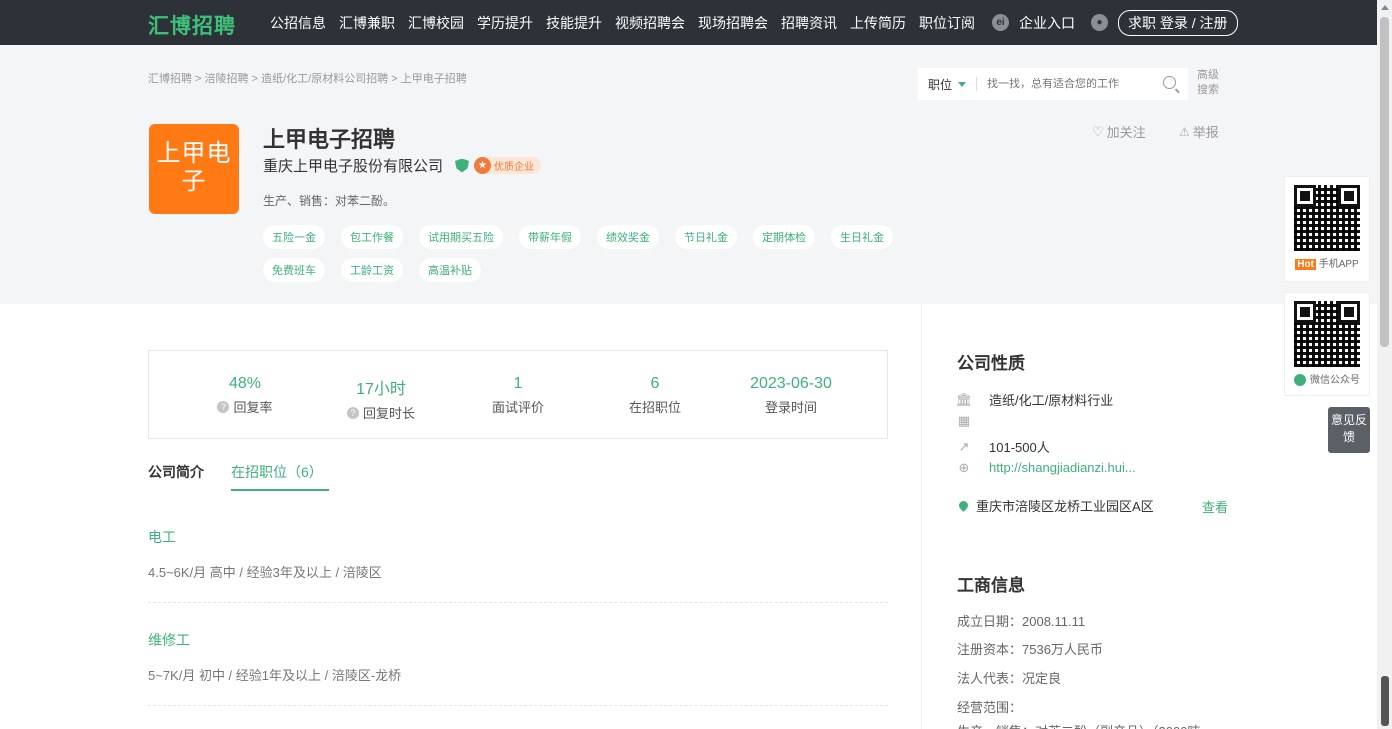 This screenshot has height=729, width=1392. Describe the element at coordinates (275, 675) in the screenshot. I see `job-detail: 5~7K/月 初中 / 经验1年及以上 / 涪陵区-龙桥` at that location.